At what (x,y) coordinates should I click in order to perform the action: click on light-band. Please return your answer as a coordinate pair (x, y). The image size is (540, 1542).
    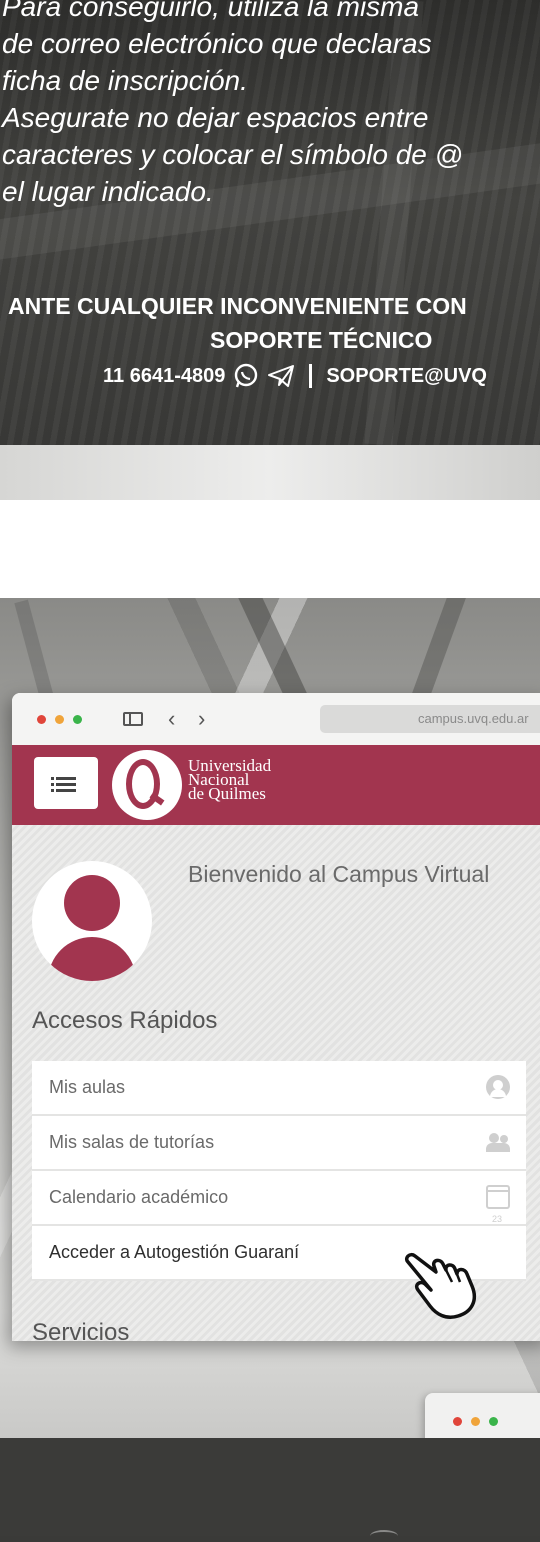
    Looking at the image, I should click on (270, 472).